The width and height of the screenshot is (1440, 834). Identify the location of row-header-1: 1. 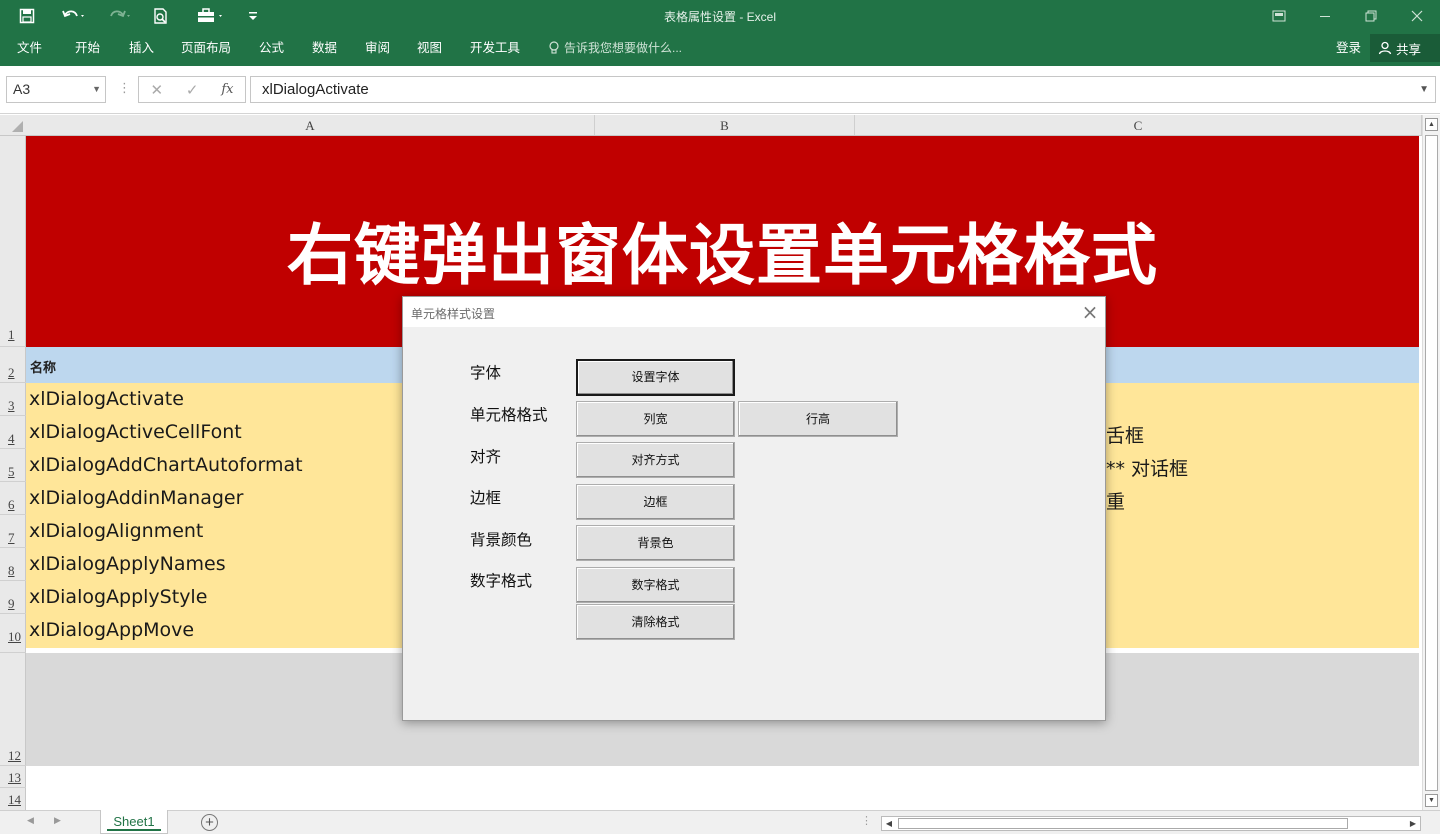
(13, 241).